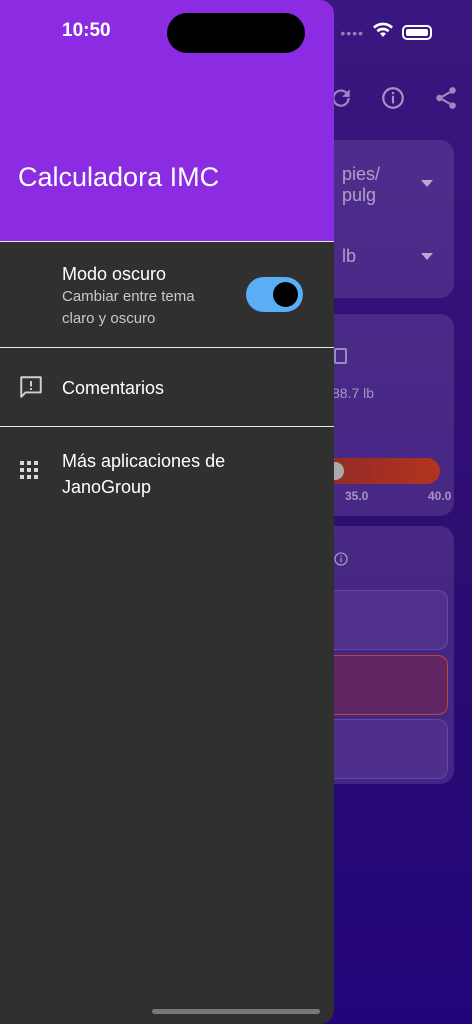 The width and height of the screenshot is (472, 1024). What do you see at coordinates (167, 387) in the screenshot?
I see `feedback-item: Comentarios` at bounding box center [167, 387].